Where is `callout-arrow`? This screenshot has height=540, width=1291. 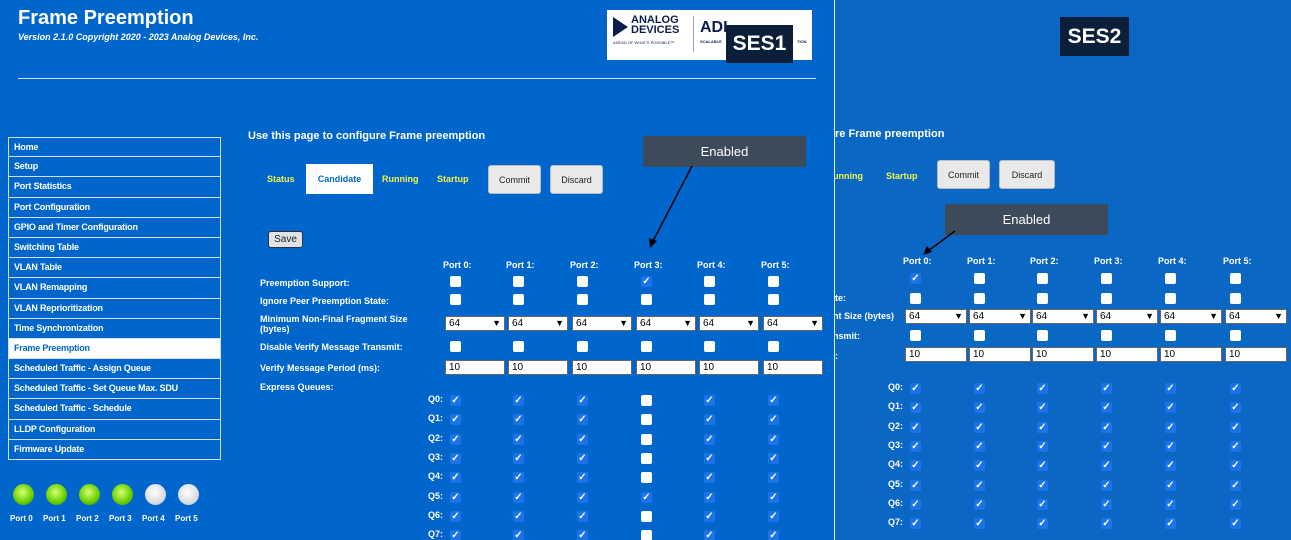 callout-arrow is located at coordinates (671, 206).